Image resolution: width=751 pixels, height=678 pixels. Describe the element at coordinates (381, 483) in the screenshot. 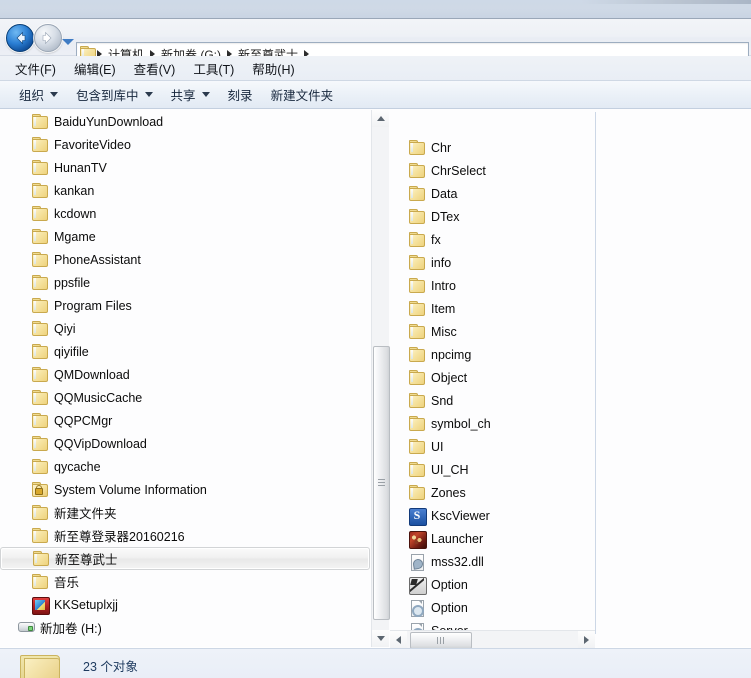

I see `tree-scrollbar-thumb` at that location.